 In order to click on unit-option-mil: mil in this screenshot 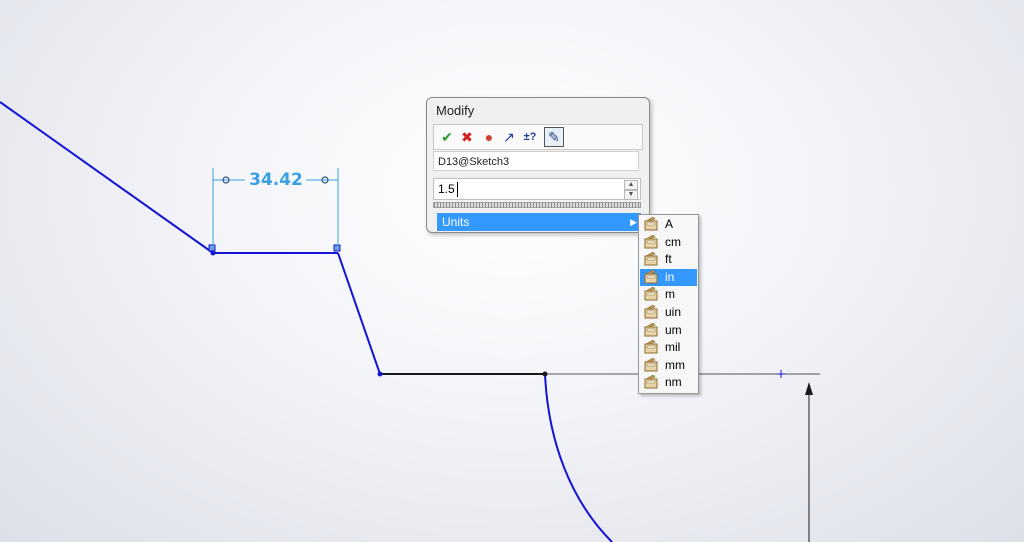, I will do `click(668, 347)`.